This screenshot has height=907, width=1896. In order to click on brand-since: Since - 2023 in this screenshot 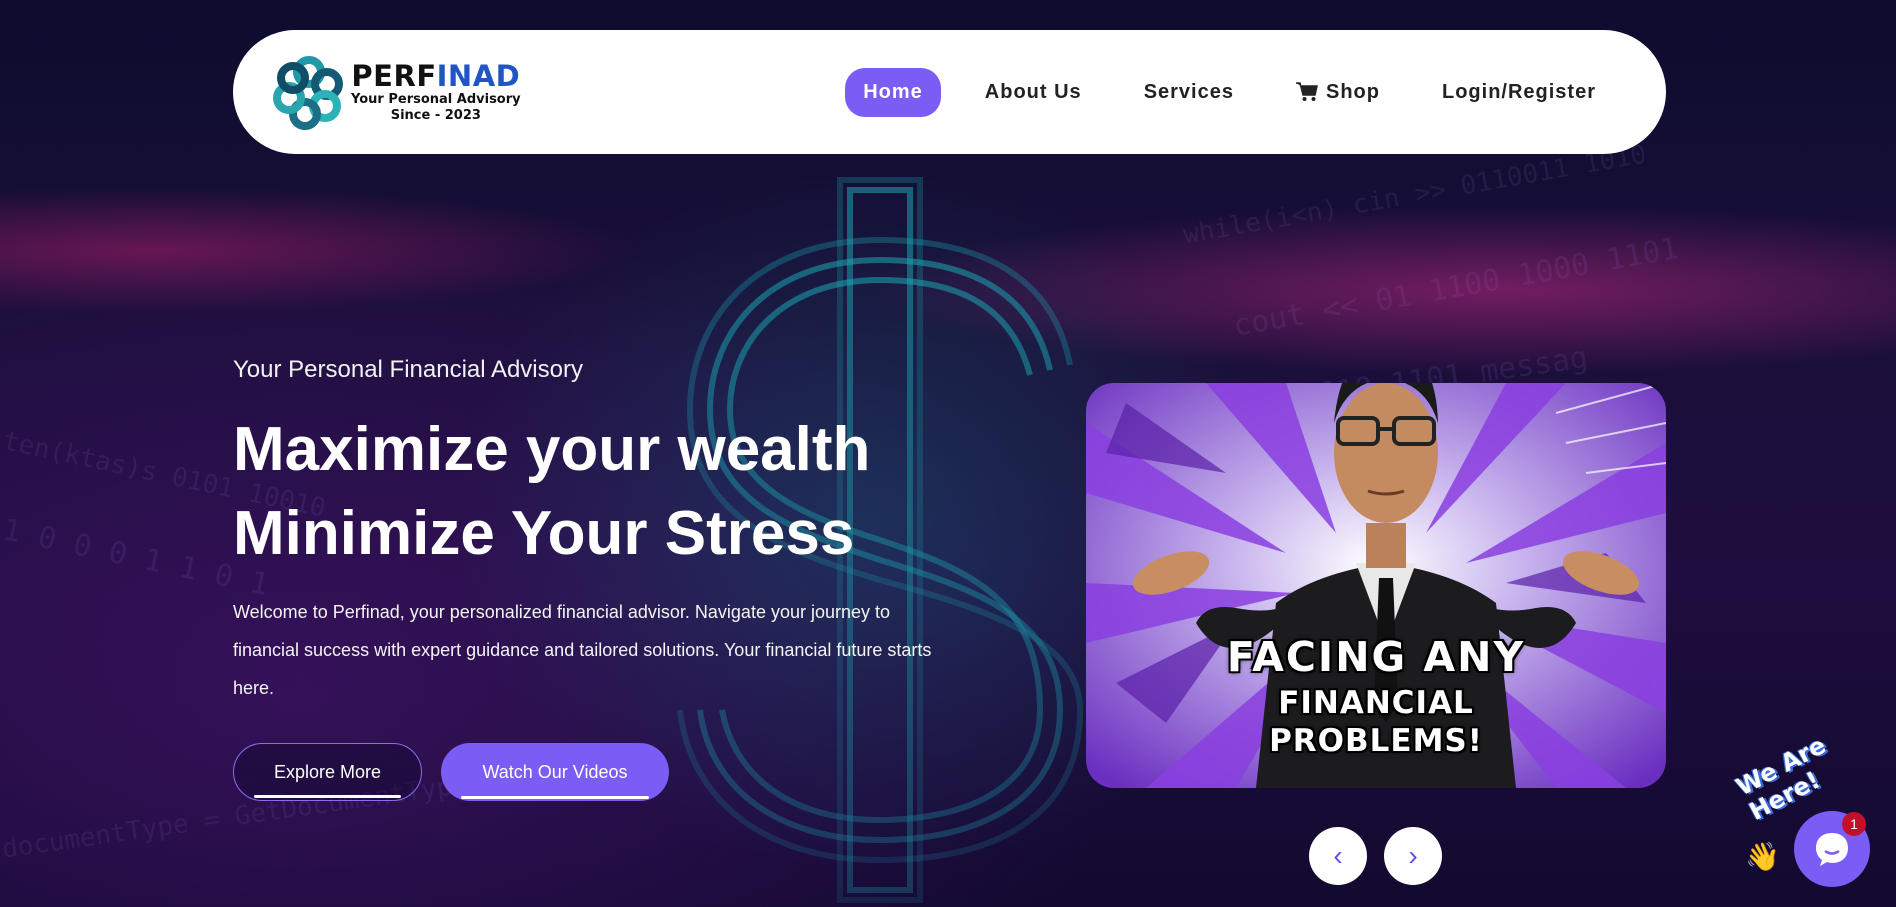, I will do `click(435, 115)`.